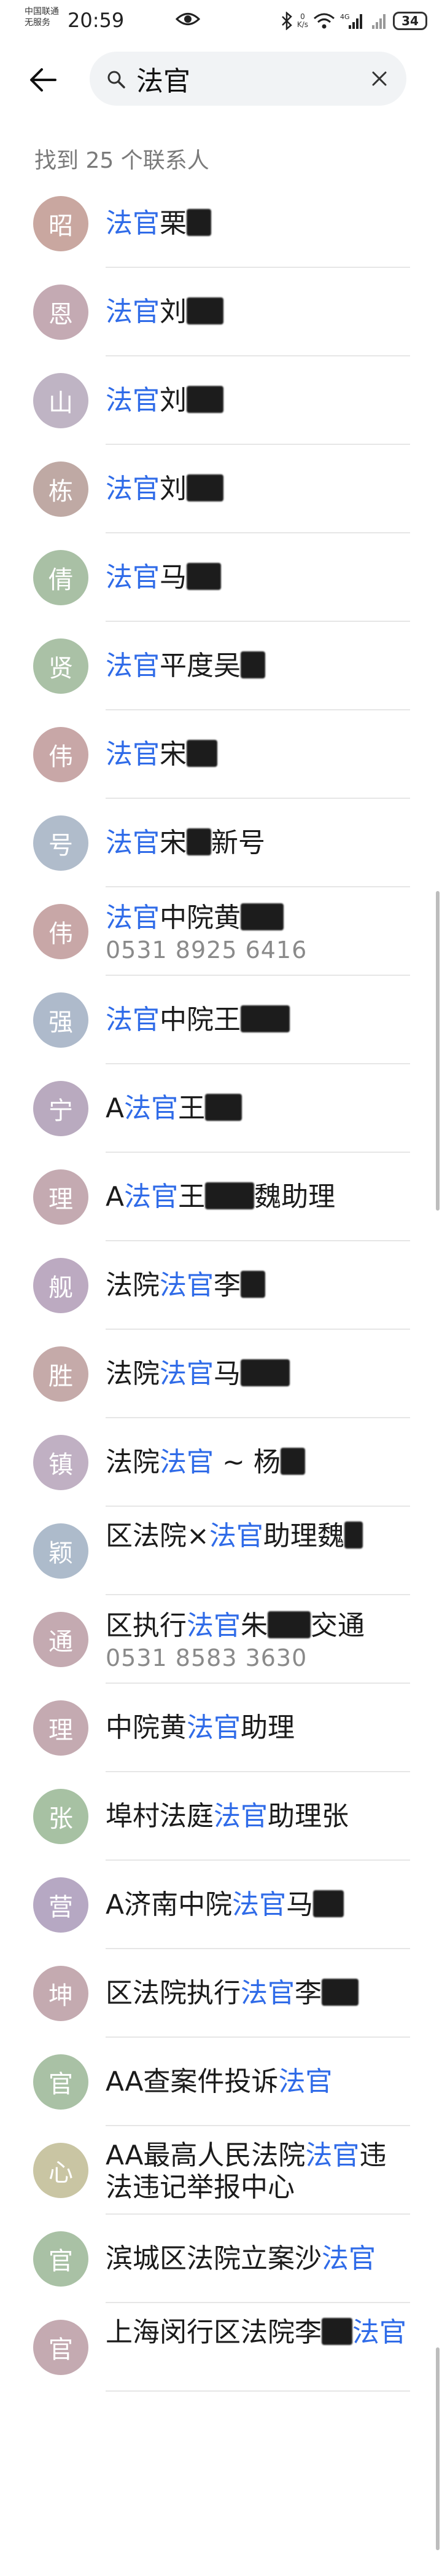 Image resolution: width=442 pixels, height=2576 pixels. I want to click on contact-name: 滨城区法院立案沙法官, so click(241, 2259).